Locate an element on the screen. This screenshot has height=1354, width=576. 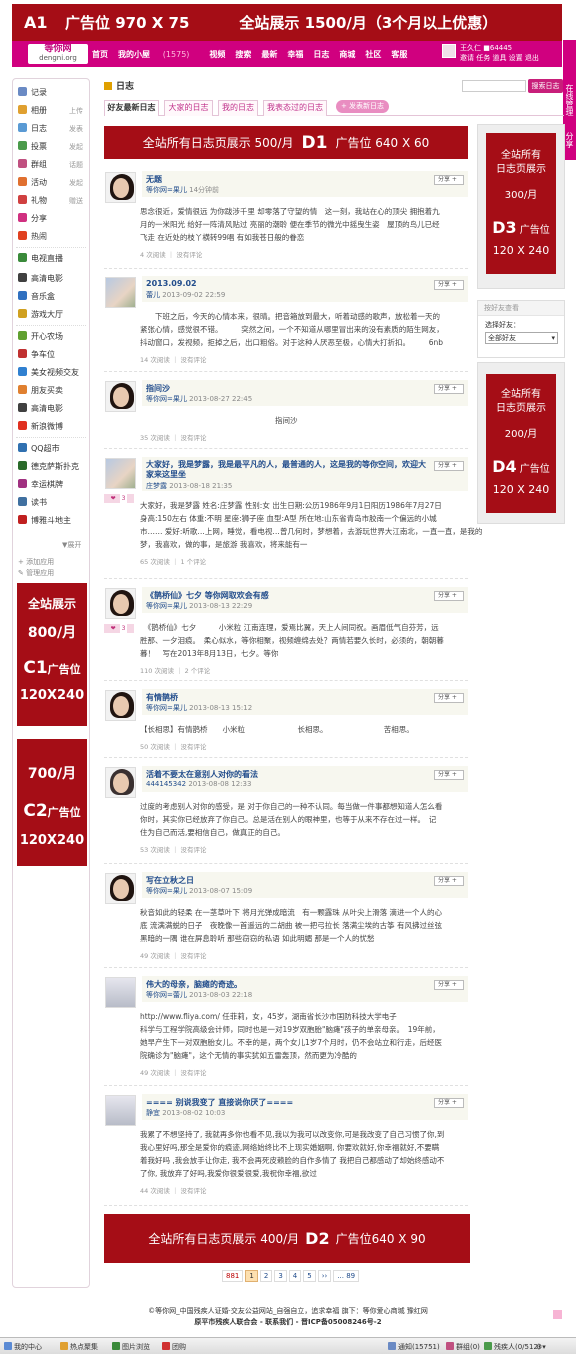
d2-ad: 全站所有日志页展示 400/月 D2 广告位640 X 90 is located at coordinates (287, 1238).